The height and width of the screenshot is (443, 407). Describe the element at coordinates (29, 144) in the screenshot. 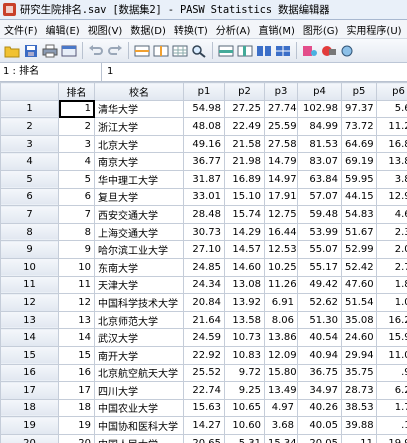

I see `row-header: 3` at that location.